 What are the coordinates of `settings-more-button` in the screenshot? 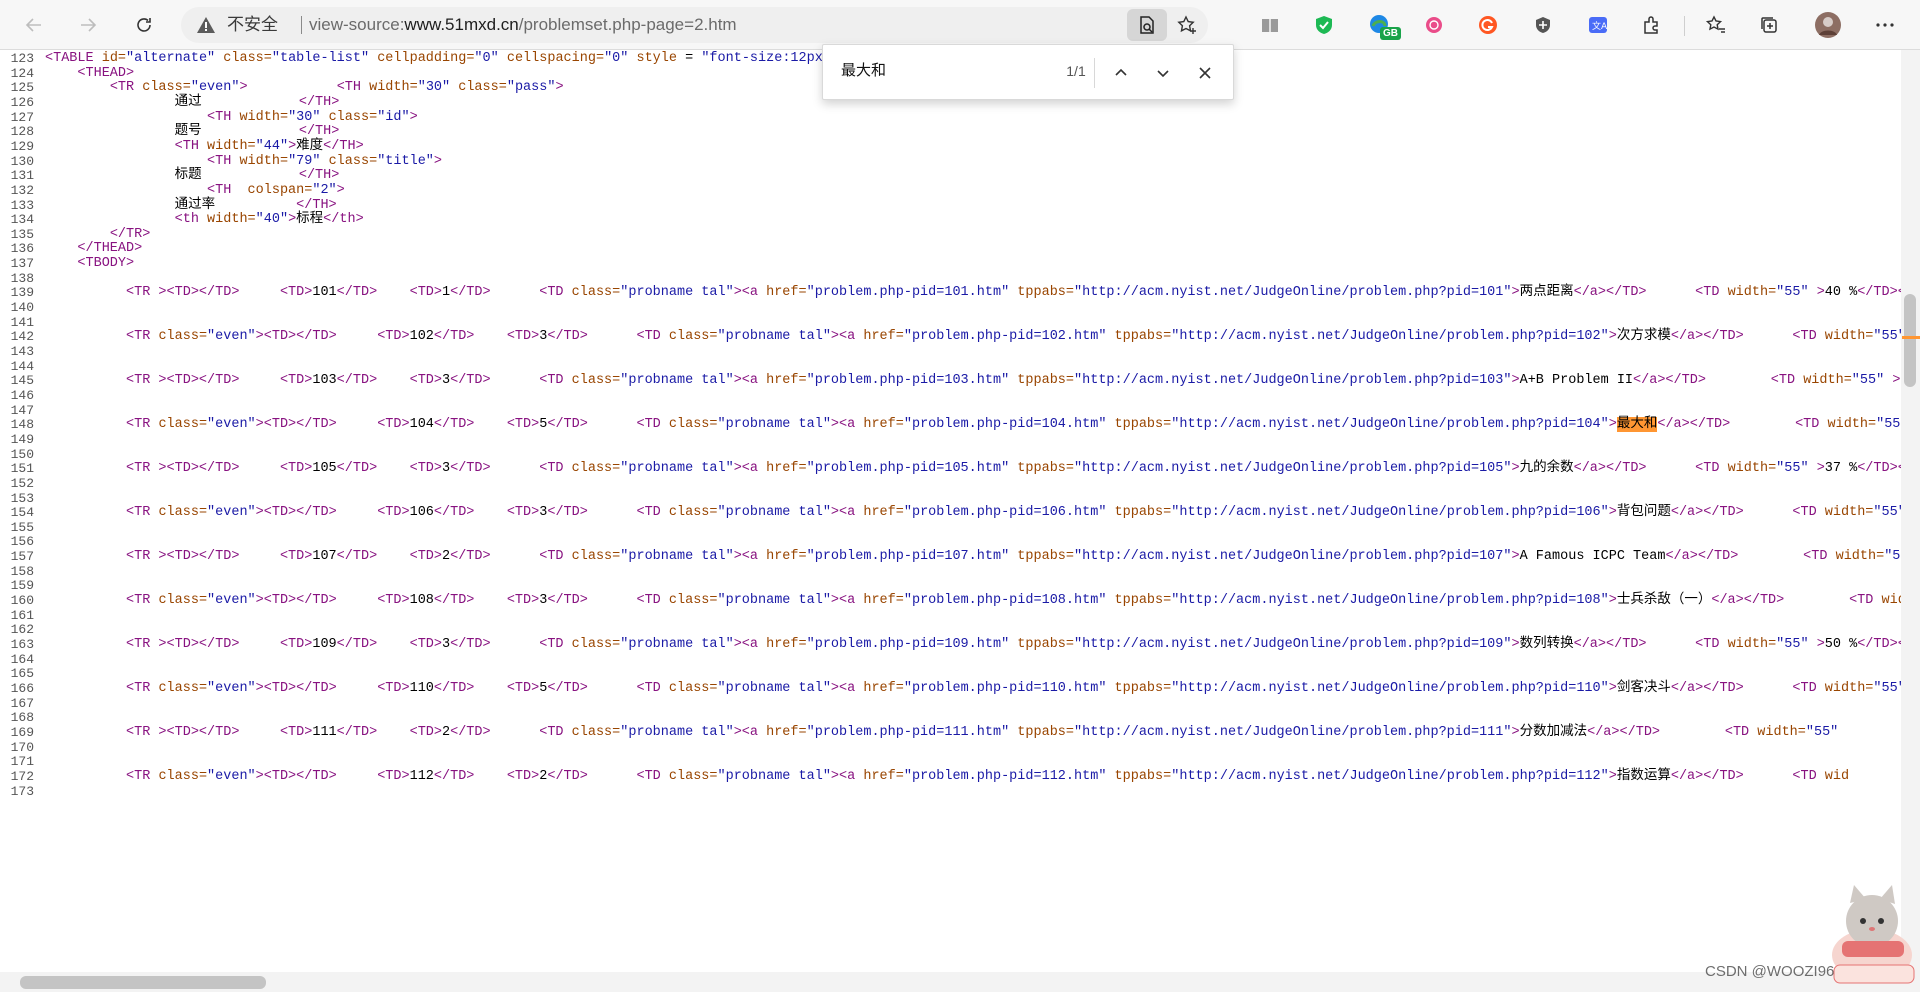 It's located at (1885, 25).